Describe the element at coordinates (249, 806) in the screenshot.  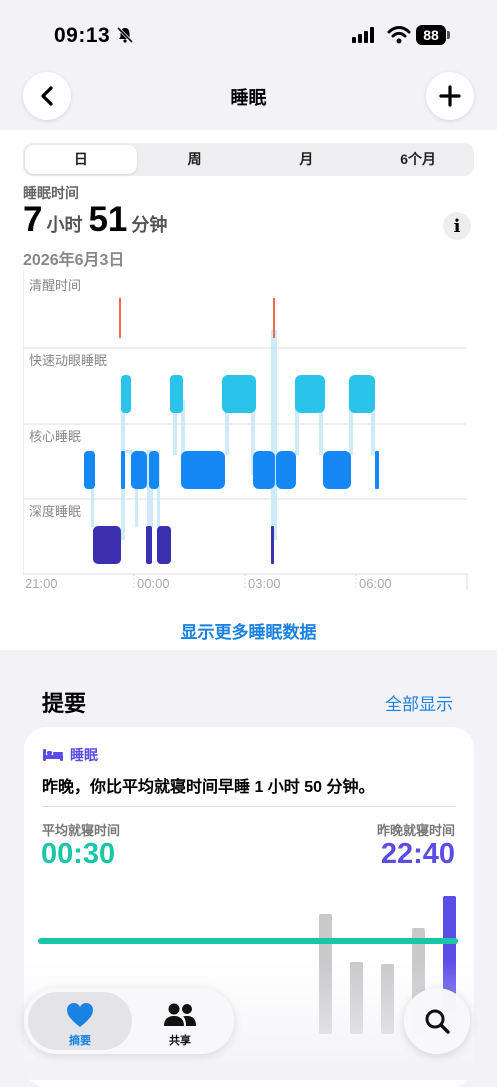
I see `divider` at that location.